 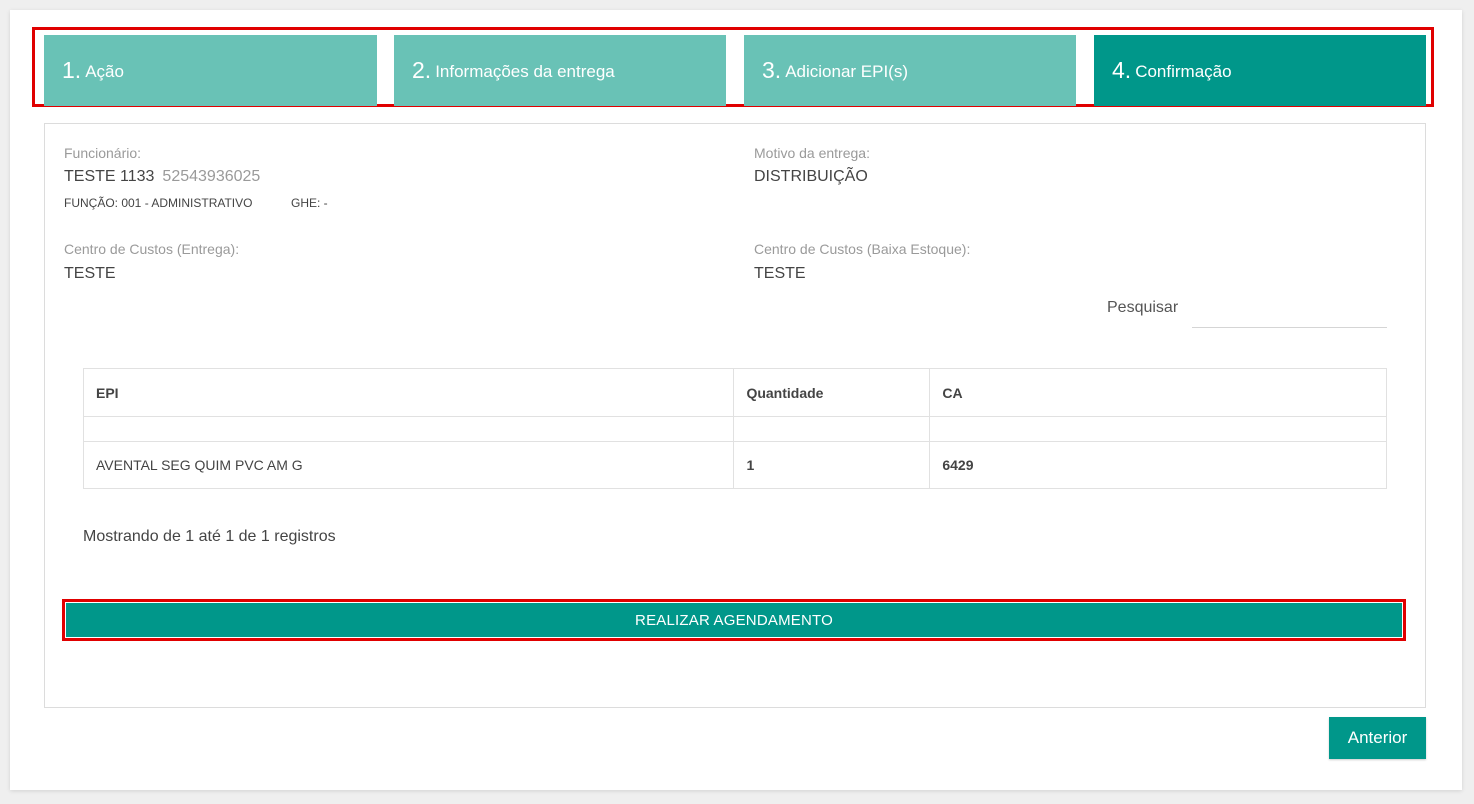 What do you see at coordinates (1122, 70) in the screenshot?
I see `step-number: 4.` at bounding box center [1122, 70].